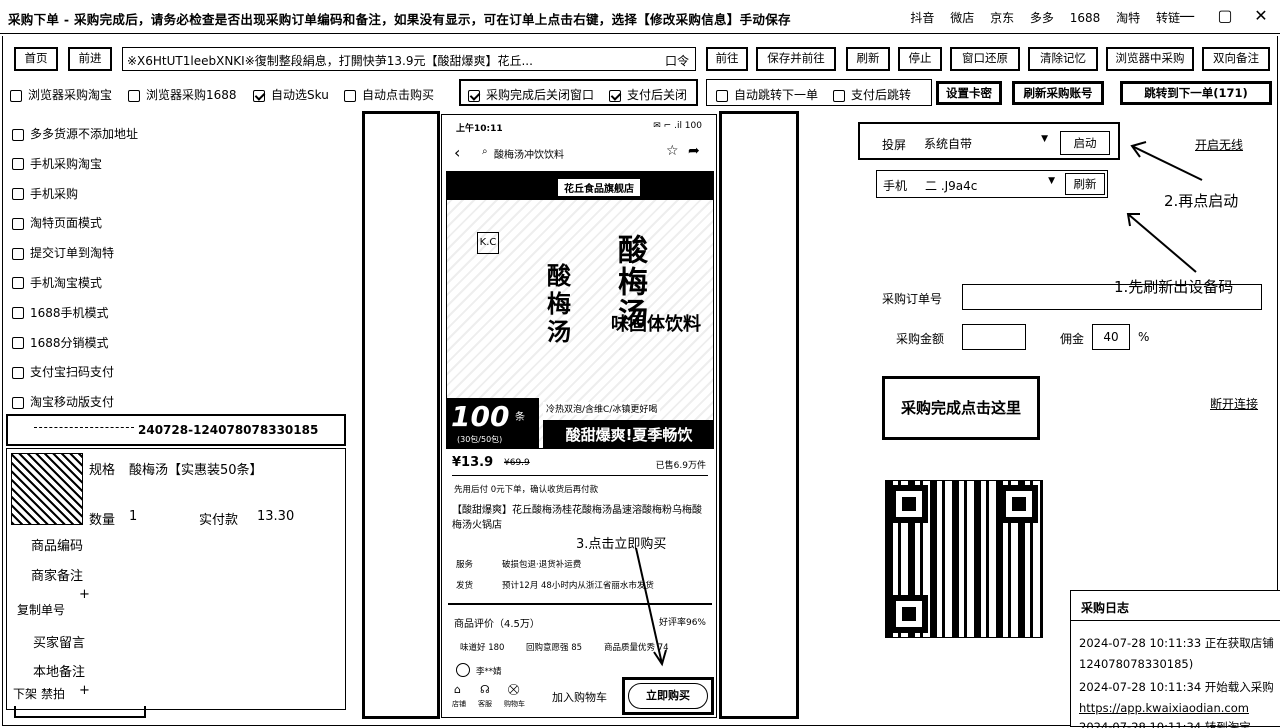  What do you see at coordinates (1111, 337) in the screenshot?
I see `commission-input: 40` at bounding box center [1111, 337].